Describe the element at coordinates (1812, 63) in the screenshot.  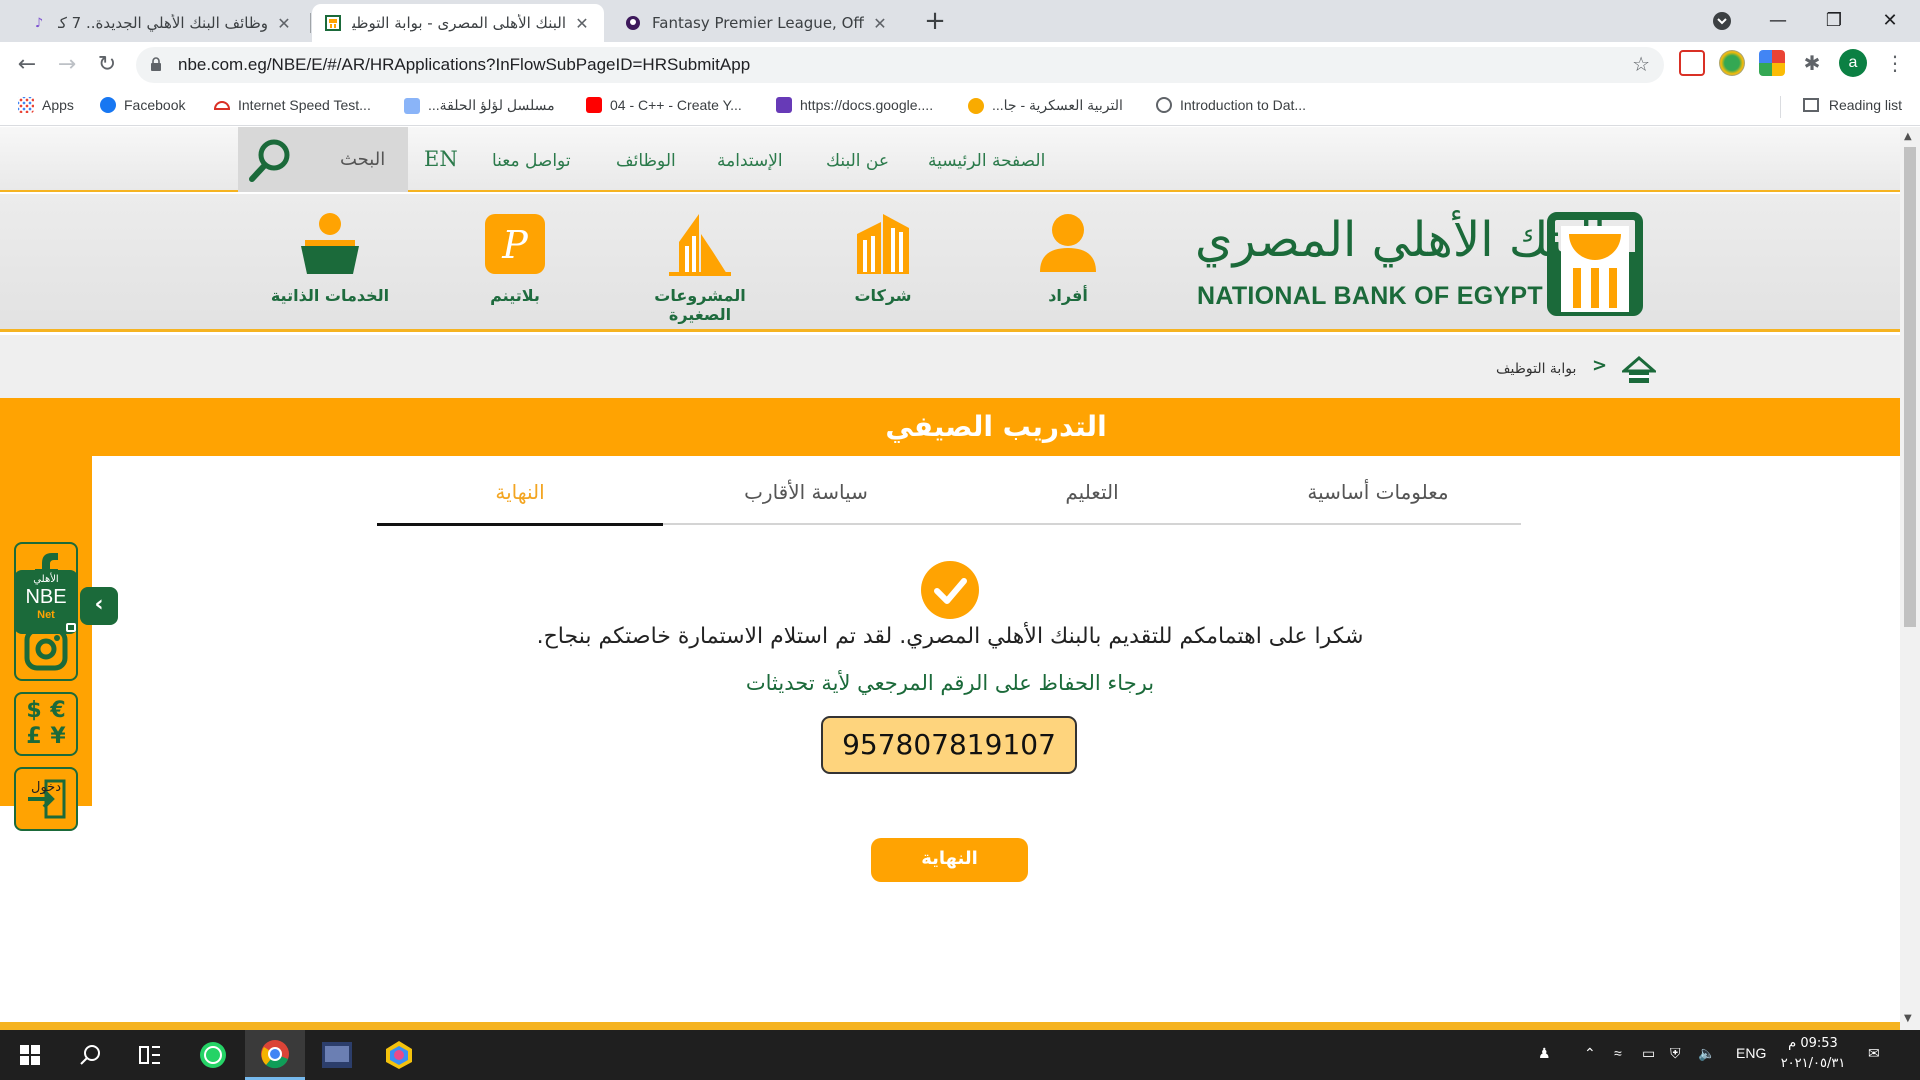
I see `extensions-puzzle-icon: ✱` at that location.